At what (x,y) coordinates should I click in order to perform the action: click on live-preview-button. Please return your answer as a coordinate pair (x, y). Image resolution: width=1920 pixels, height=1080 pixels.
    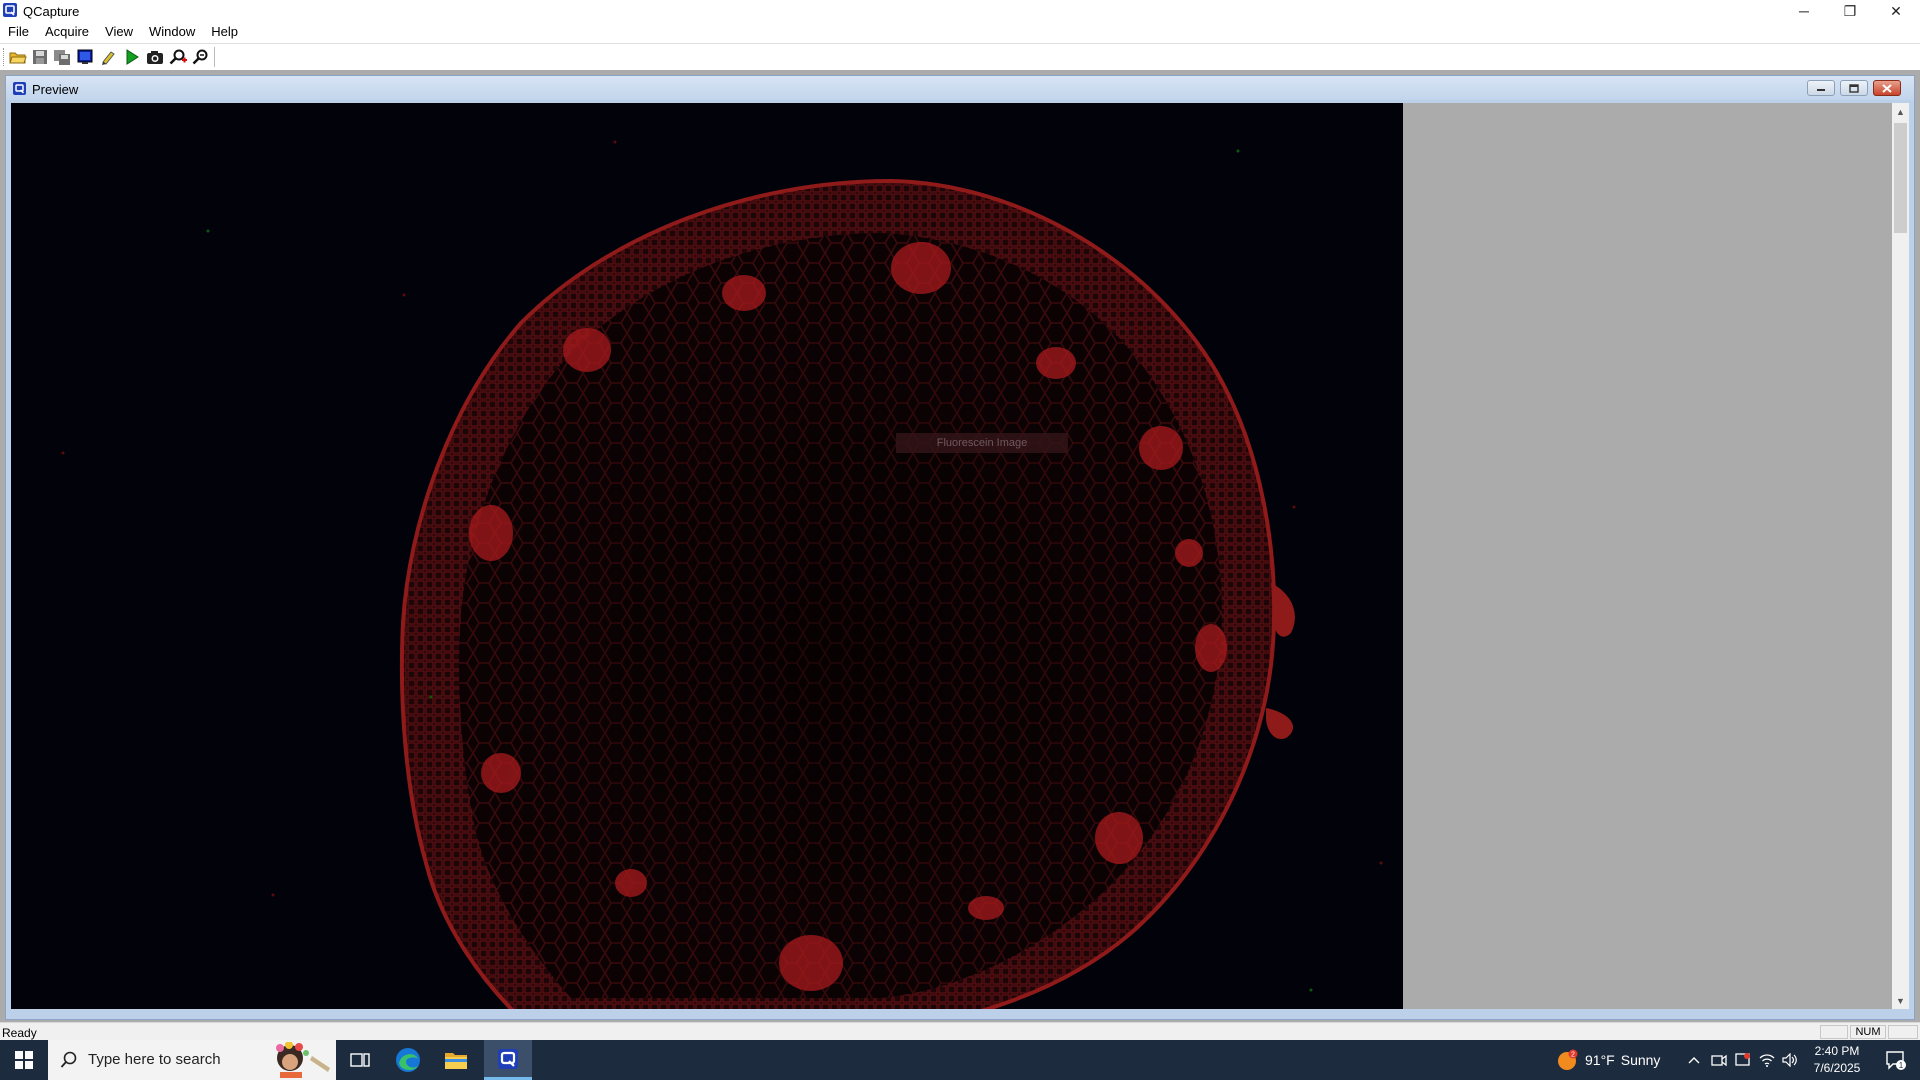
    Looking at the image, I should click on (132, 57).